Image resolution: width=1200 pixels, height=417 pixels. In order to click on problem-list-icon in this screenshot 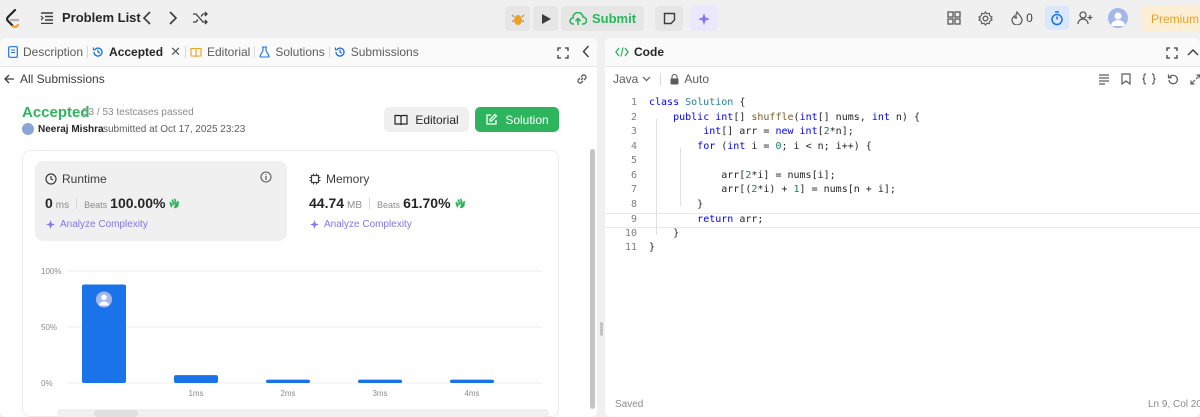, I will do `click(47, 18)`.